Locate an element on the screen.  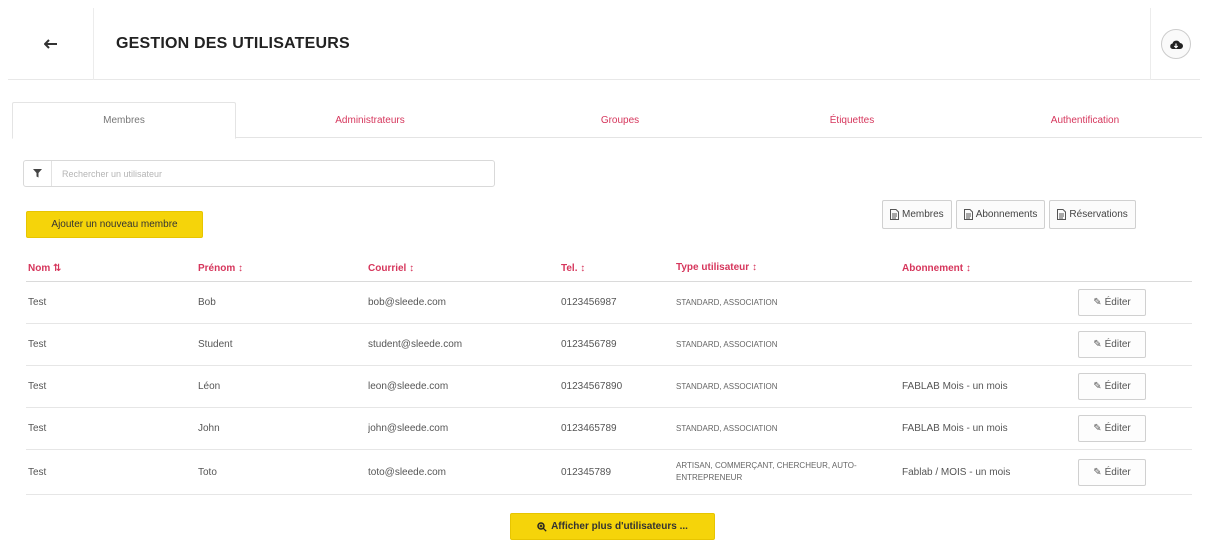
page-header: GESTION DES UTILISATEURS is located at coordinates (604, 44).